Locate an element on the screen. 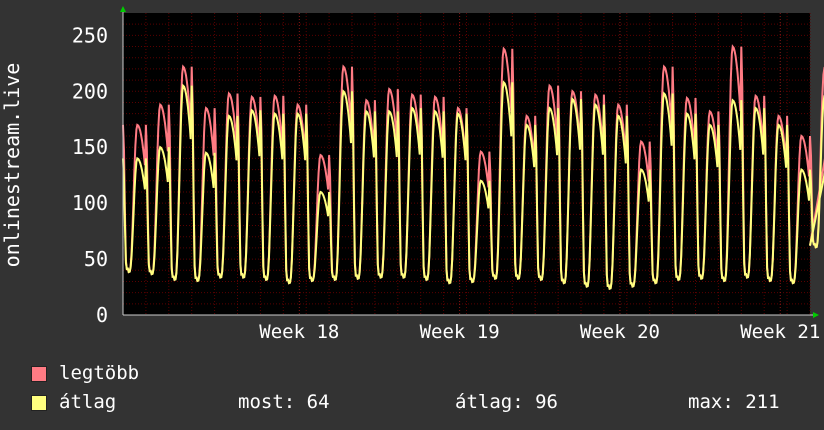  x-tick-label: Week 18 is located at coordinates (299, 332).